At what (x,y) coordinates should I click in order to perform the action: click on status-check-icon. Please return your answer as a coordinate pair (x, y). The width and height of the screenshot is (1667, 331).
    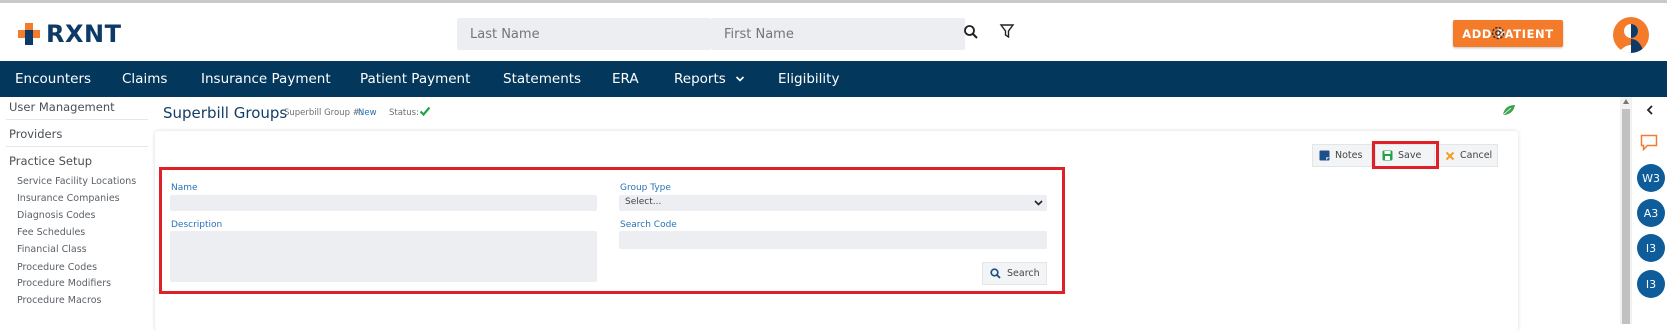
    Looking at the image, I should click on (425, 111).